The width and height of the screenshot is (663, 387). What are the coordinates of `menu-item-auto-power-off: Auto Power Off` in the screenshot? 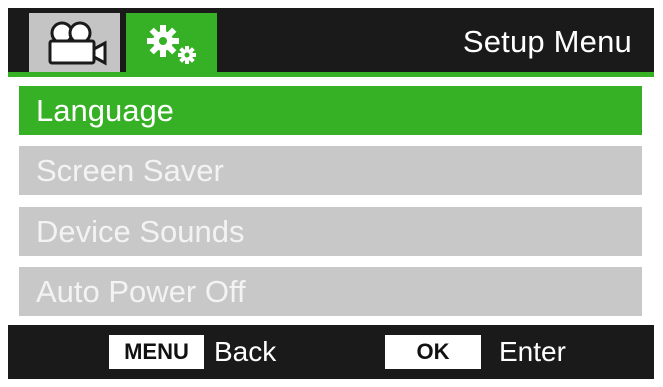 It's located at (330, 291).